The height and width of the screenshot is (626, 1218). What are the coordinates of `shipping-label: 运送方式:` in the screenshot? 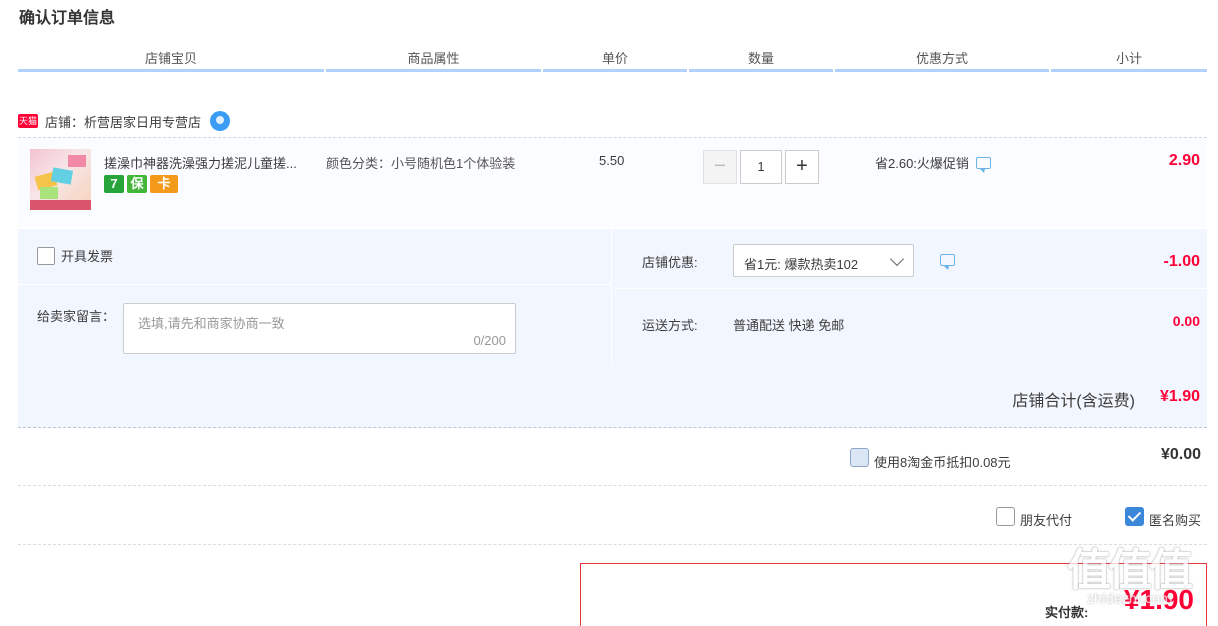 It's located at (670, 325).